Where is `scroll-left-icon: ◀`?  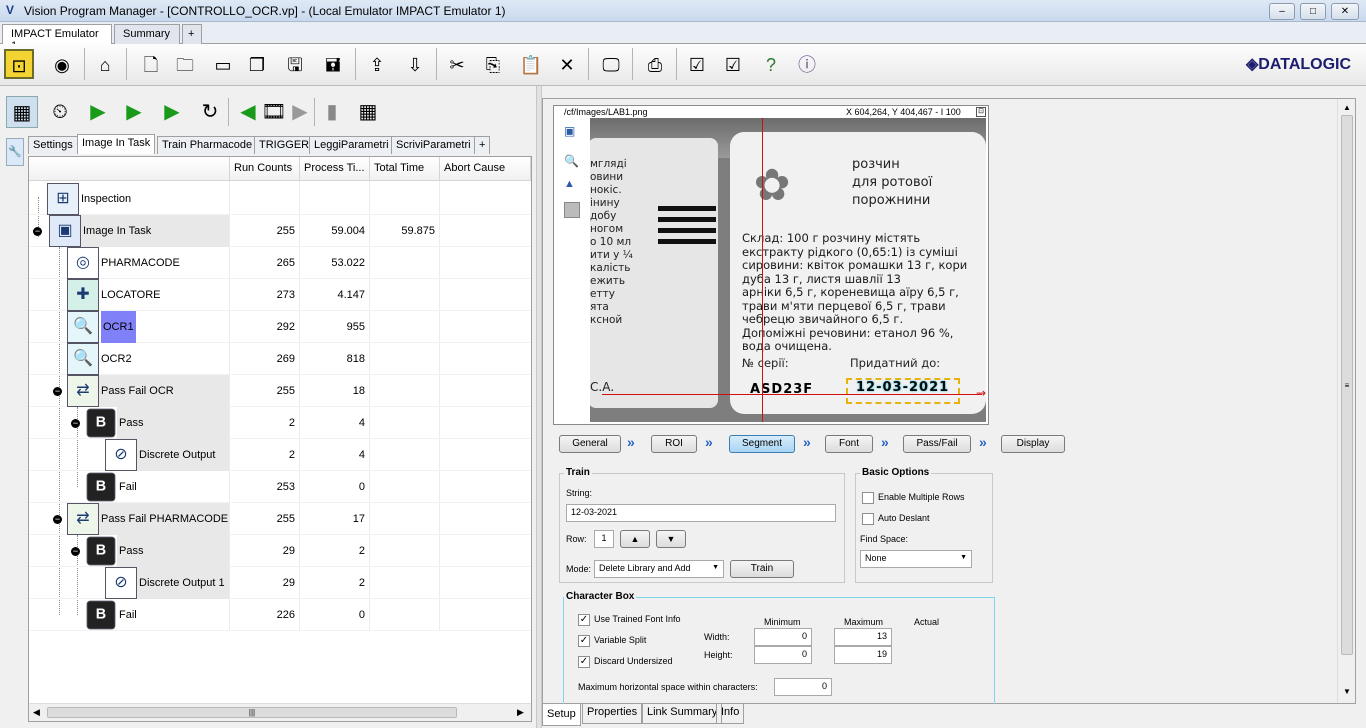
scroll-left-icon: ◀ is located at coordinates (36, 712).